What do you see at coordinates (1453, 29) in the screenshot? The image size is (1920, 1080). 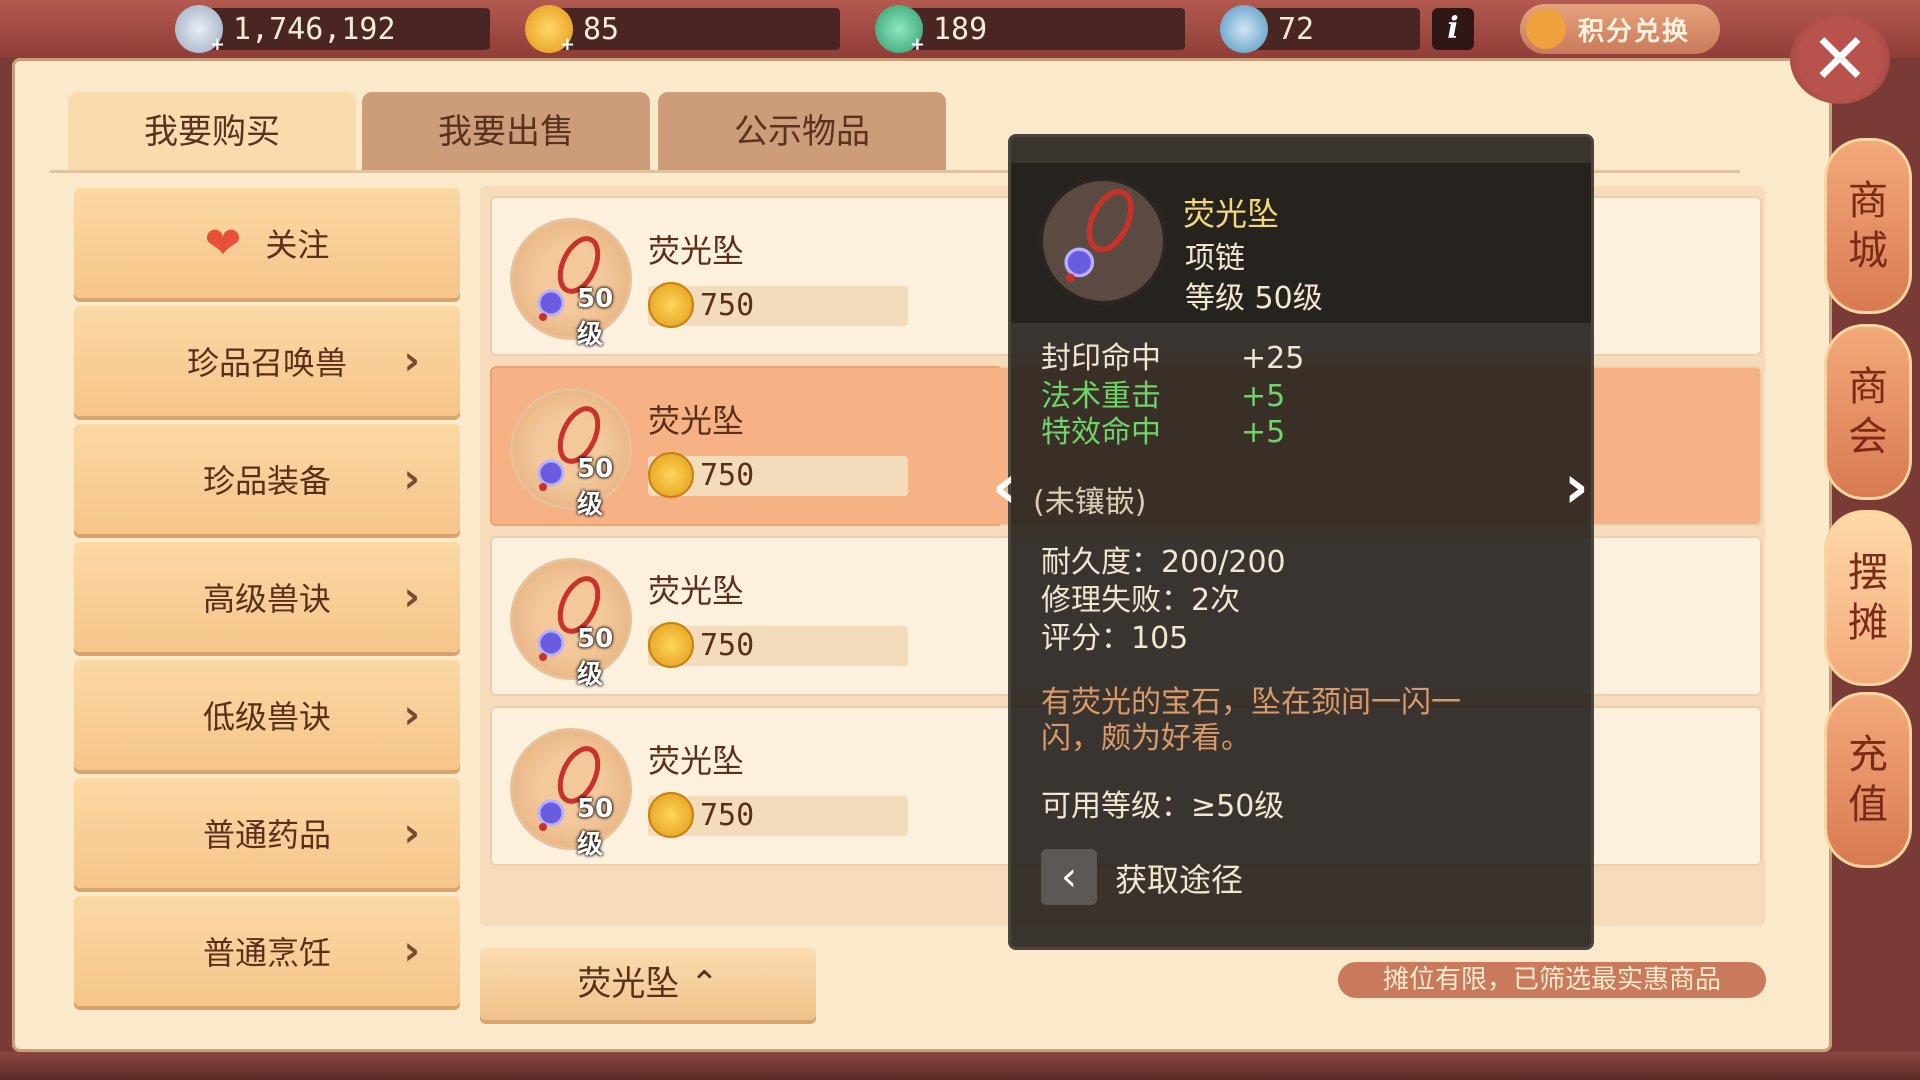 I see `info-button: i` at bounding box center [1453, 29].